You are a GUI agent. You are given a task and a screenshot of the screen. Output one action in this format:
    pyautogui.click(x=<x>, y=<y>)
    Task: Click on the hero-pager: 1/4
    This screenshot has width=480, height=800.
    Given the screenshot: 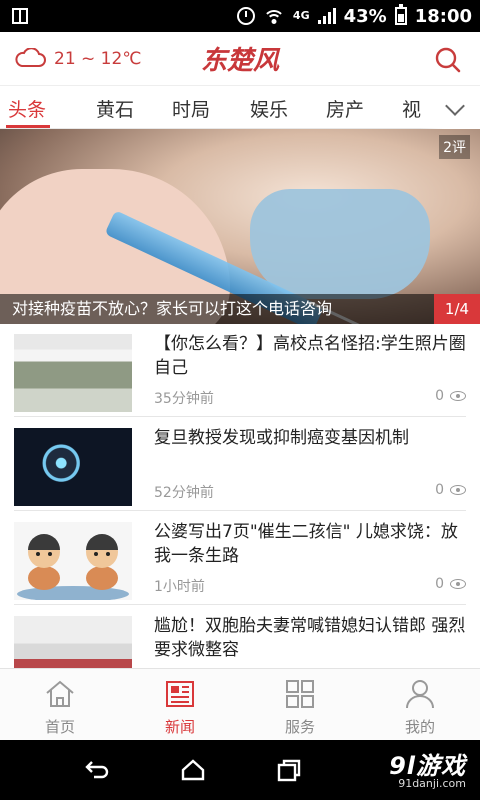 What is the action you would take?
    pyautogui.click(x=457, y=309)
    